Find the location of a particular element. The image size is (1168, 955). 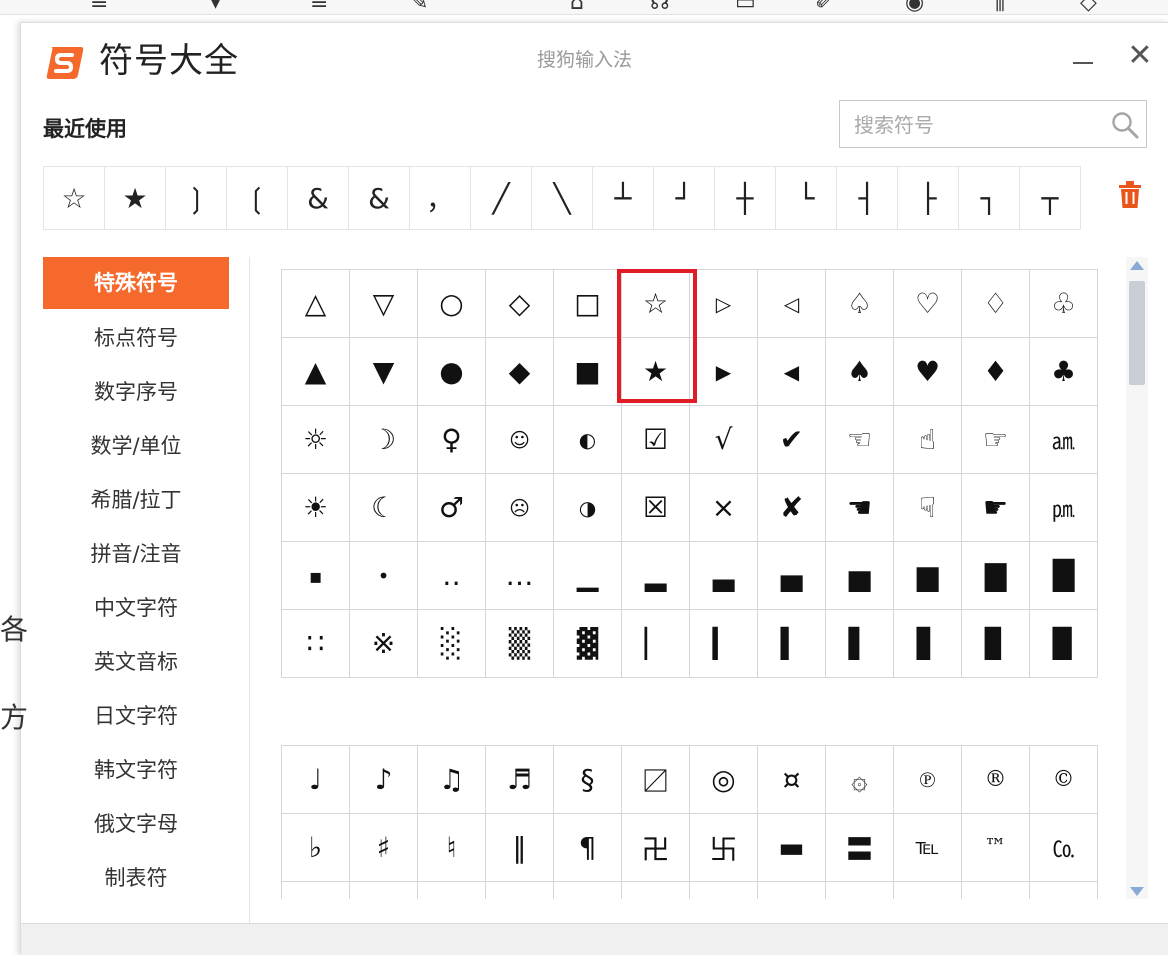

minimize-button is located at coordinates (1082, 62).